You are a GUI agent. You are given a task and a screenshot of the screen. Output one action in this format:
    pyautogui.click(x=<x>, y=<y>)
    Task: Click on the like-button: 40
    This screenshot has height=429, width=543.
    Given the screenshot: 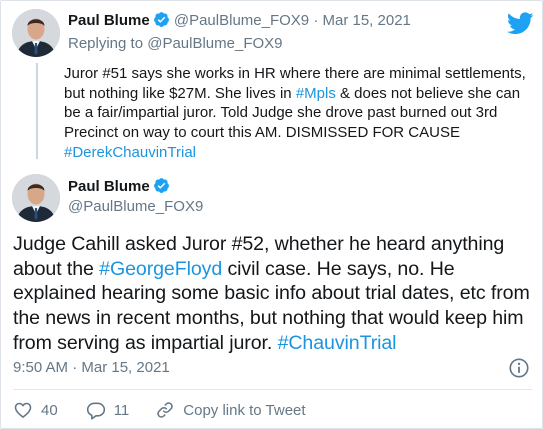 What is the action you would take?
    pyautogui.click(x=35, y=410)
    